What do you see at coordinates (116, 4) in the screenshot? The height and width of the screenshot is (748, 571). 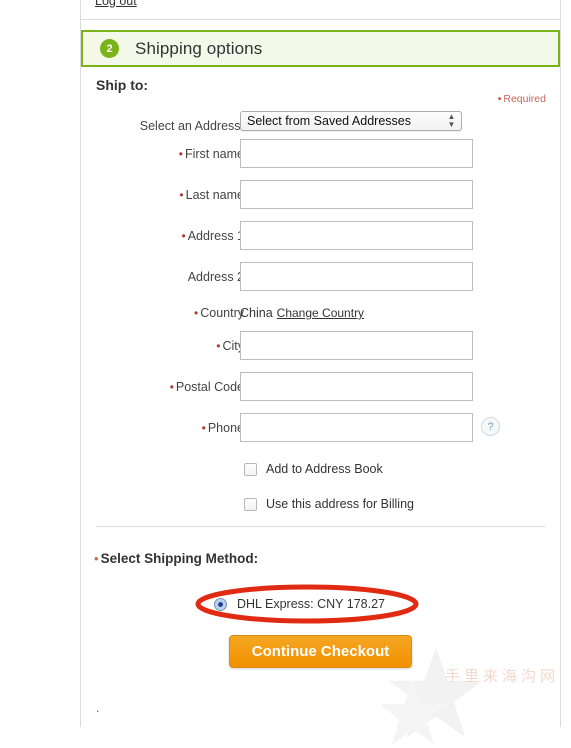 I see `logout-link: Log out` at bounding box center [116, 4].